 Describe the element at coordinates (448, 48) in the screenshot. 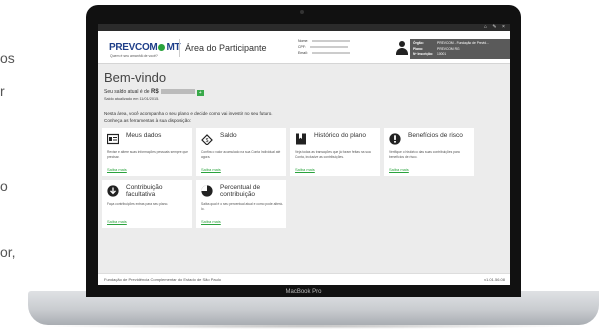

I see `plan-value: PREVCOM RG` at that location.